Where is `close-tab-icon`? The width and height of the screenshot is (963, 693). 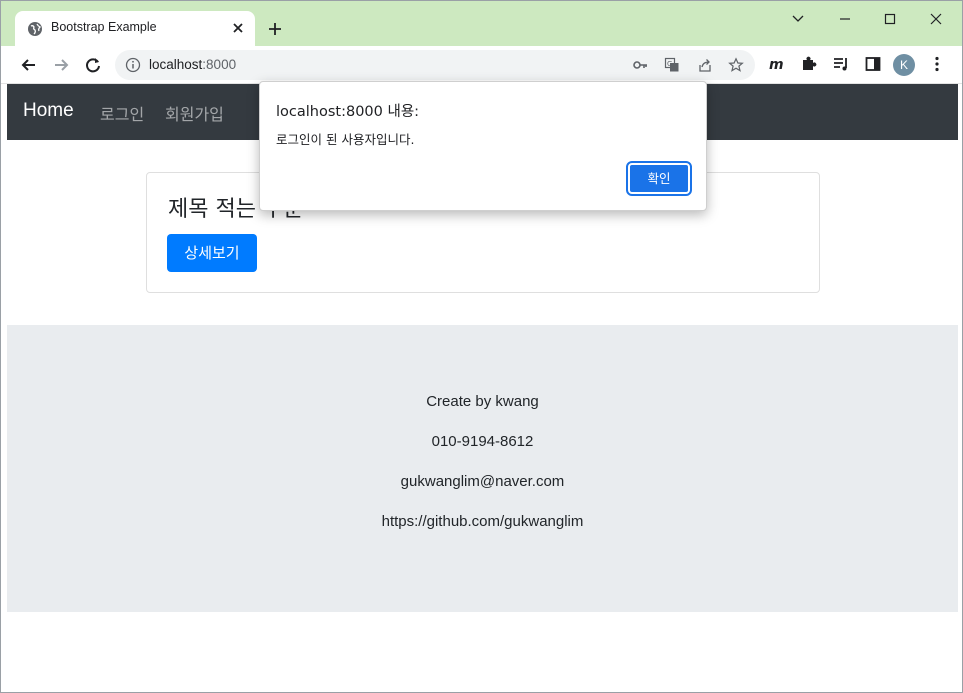
close-tab-icon is located at coordinates (238, 28).